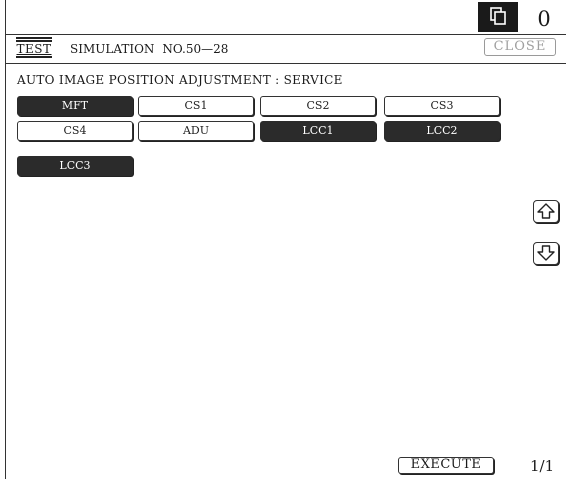 This screenshot has height=479, width=566. What do you see at coordinates (542, 466) in the screenshot?
I see `page-indicator: 1/1` at bounding box center [542, 466].